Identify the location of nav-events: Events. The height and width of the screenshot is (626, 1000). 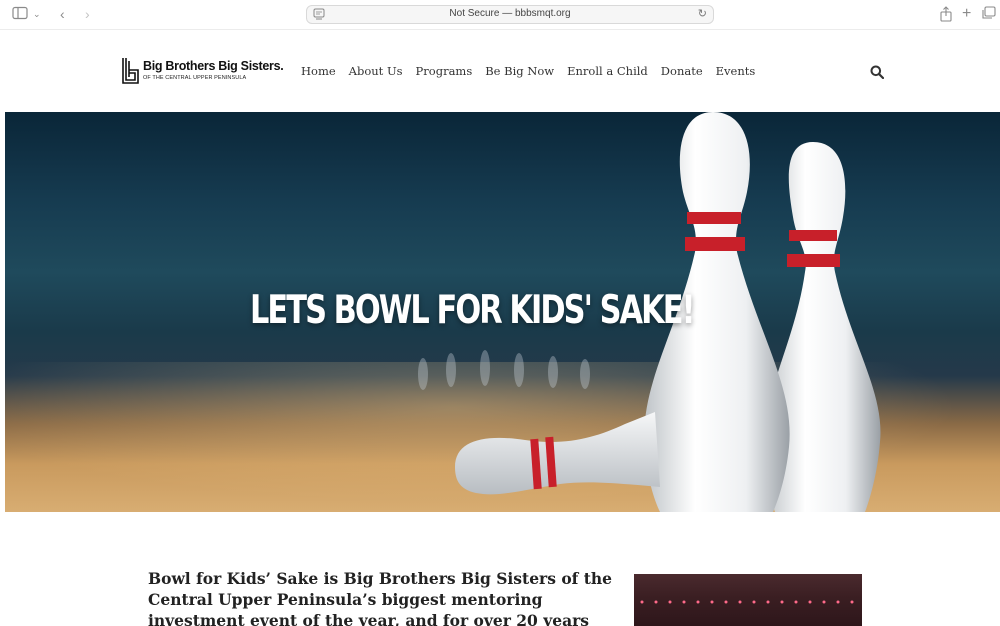
(736, 71).